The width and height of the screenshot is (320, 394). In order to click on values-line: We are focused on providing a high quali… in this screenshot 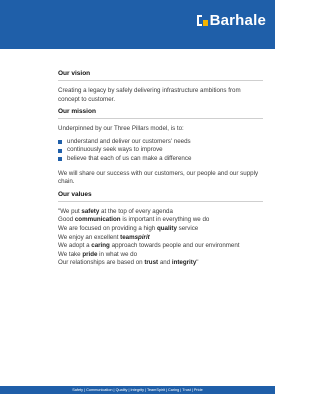, I will do `click(160, 229)`.